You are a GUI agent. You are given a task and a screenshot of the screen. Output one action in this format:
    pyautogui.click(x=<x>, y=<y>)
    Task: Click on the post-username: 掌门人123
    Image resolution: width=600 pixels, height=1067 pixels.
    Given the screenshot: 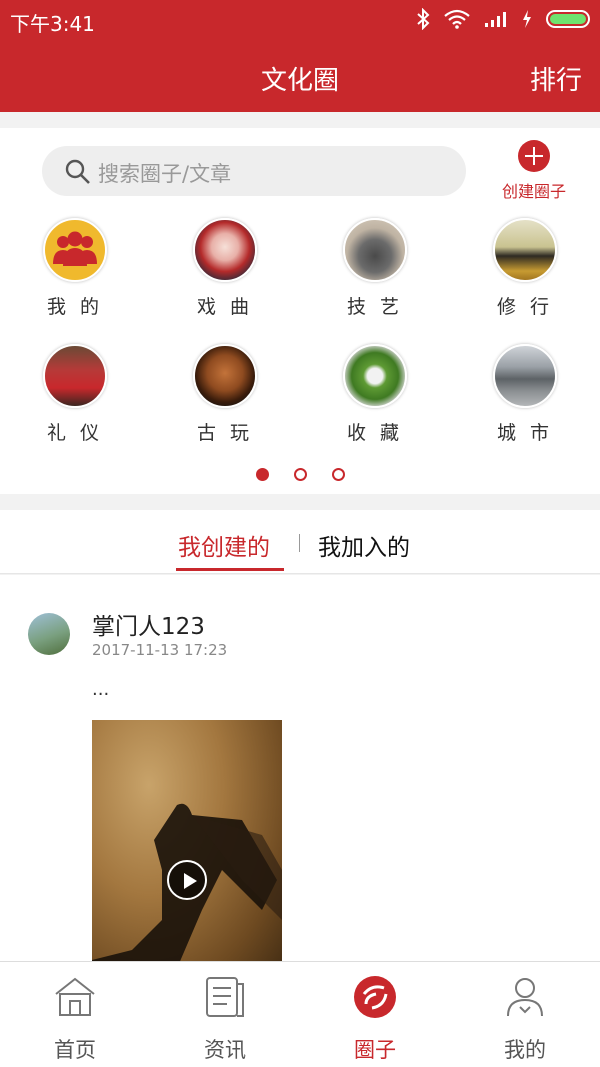 What is the action you would take?
    pyautogui.click(x=148, y=624)
    